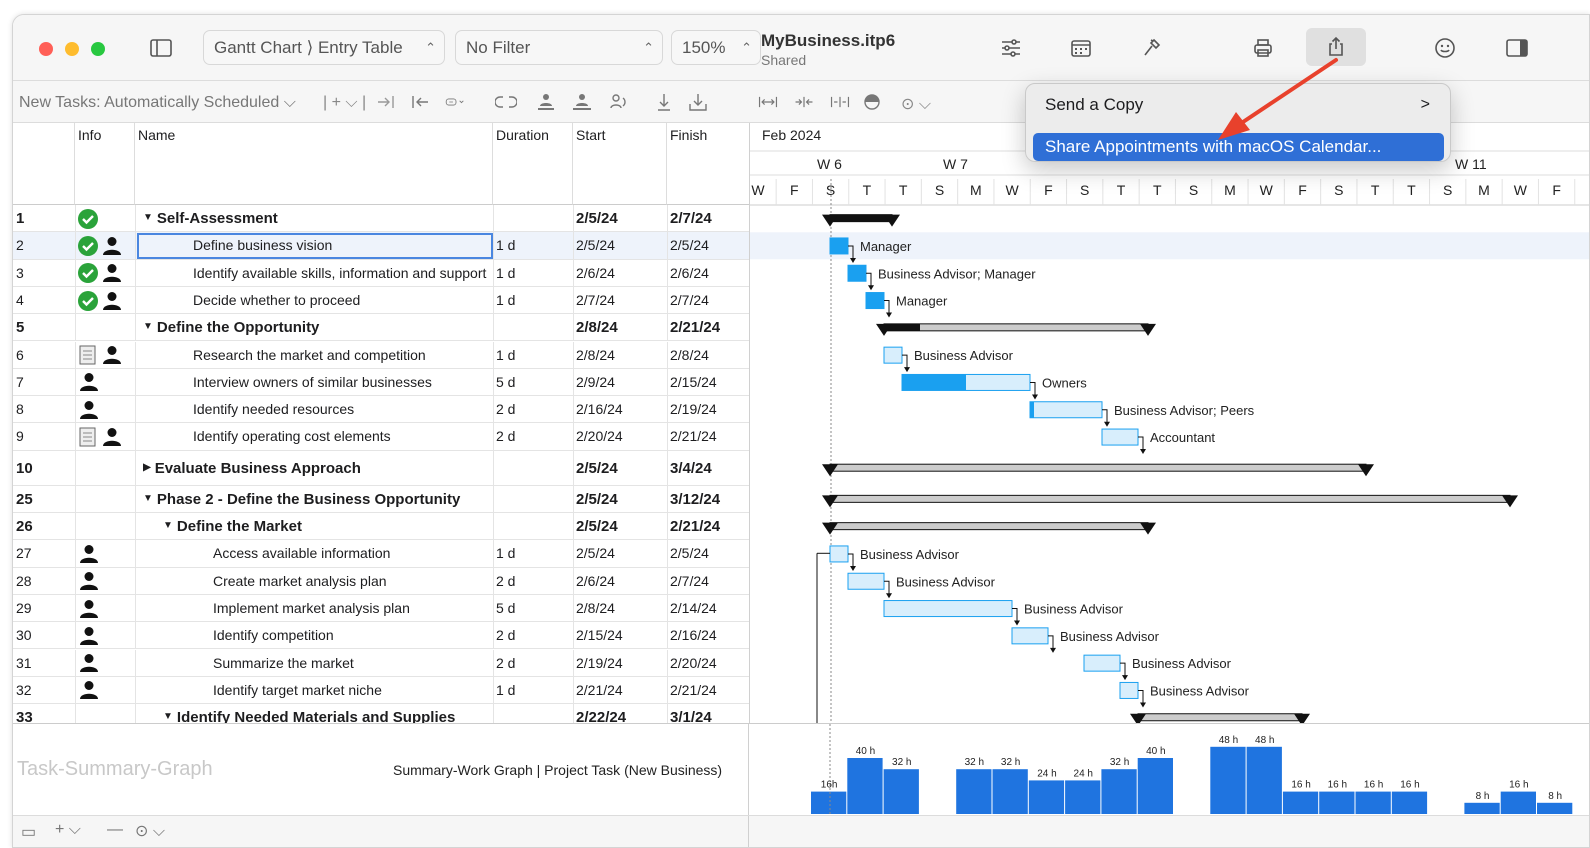 The image size is (1590, 848). I want to click on row-name: ▼ Self-Assessment, so click(317, 218).